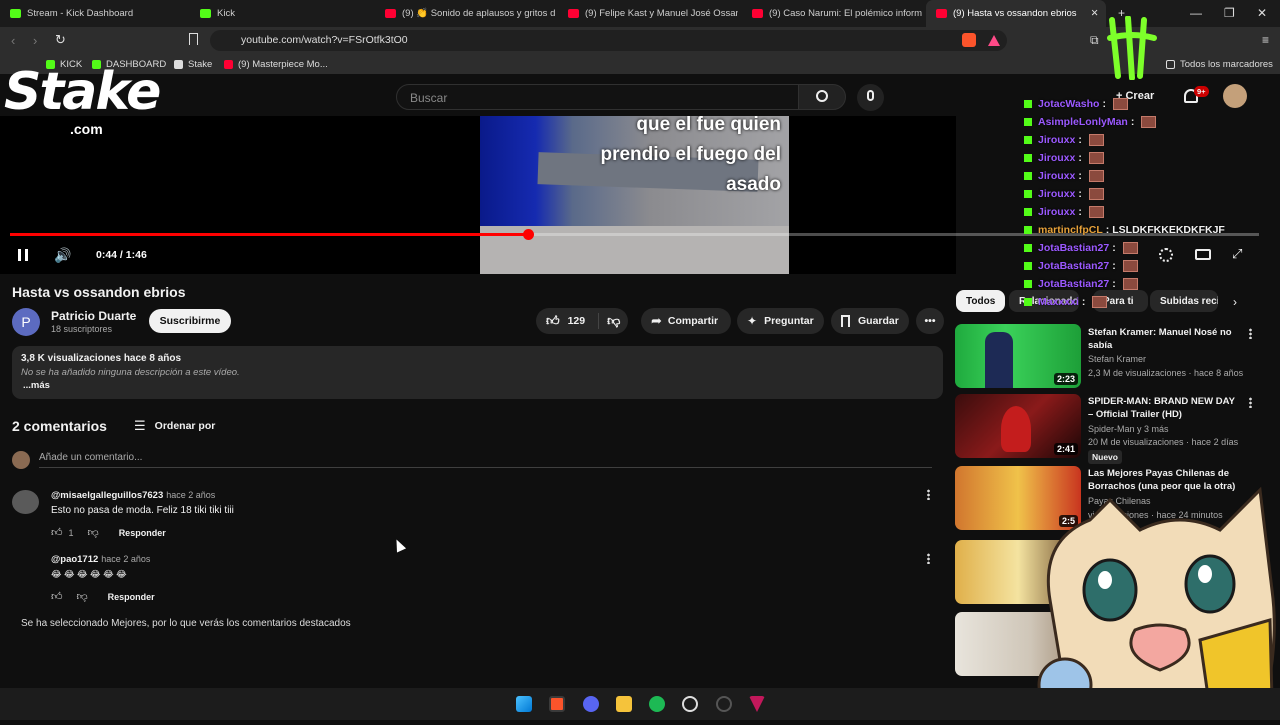 The width and height of the screenshot is (1280, 725). Describe the element at coordinates (930, 321) in the screenshot. I see `more-actions-button: •••` at that location.